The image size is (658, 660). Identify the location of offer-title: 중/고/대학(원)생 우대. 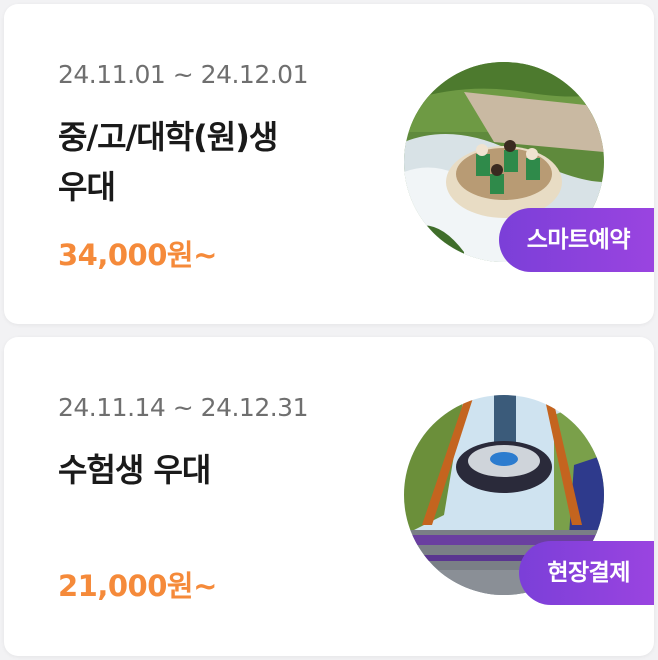
(208, 162).